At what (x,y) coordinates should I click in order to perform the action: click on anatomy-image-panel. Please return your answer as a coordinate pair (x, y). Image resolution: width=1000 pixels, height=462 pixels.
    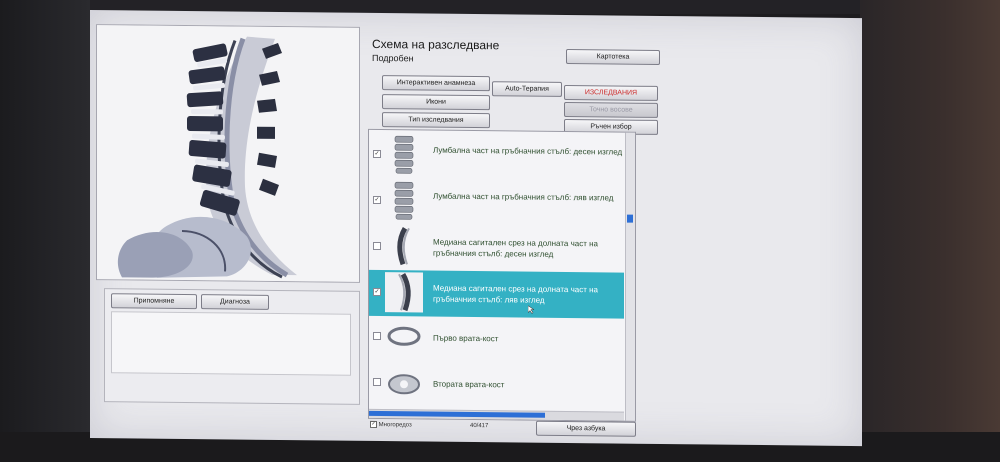
    Looking at the image, I should click on (228, 153).